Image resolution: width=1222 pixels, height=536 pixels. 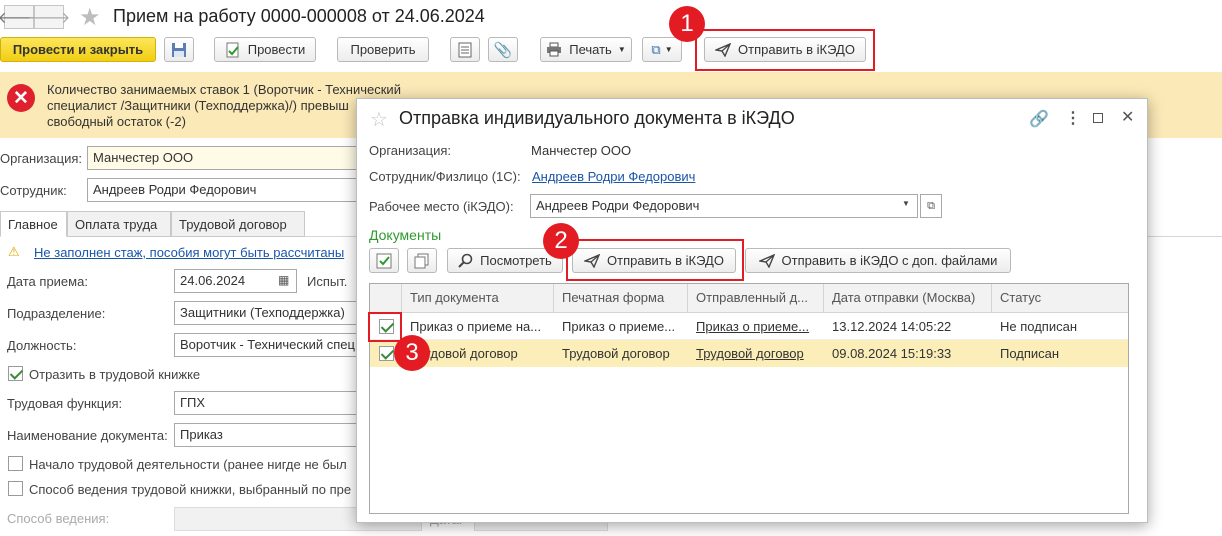 I want to click on header-send-date: Дата отправки (Москва), so click(x=908, y=298).